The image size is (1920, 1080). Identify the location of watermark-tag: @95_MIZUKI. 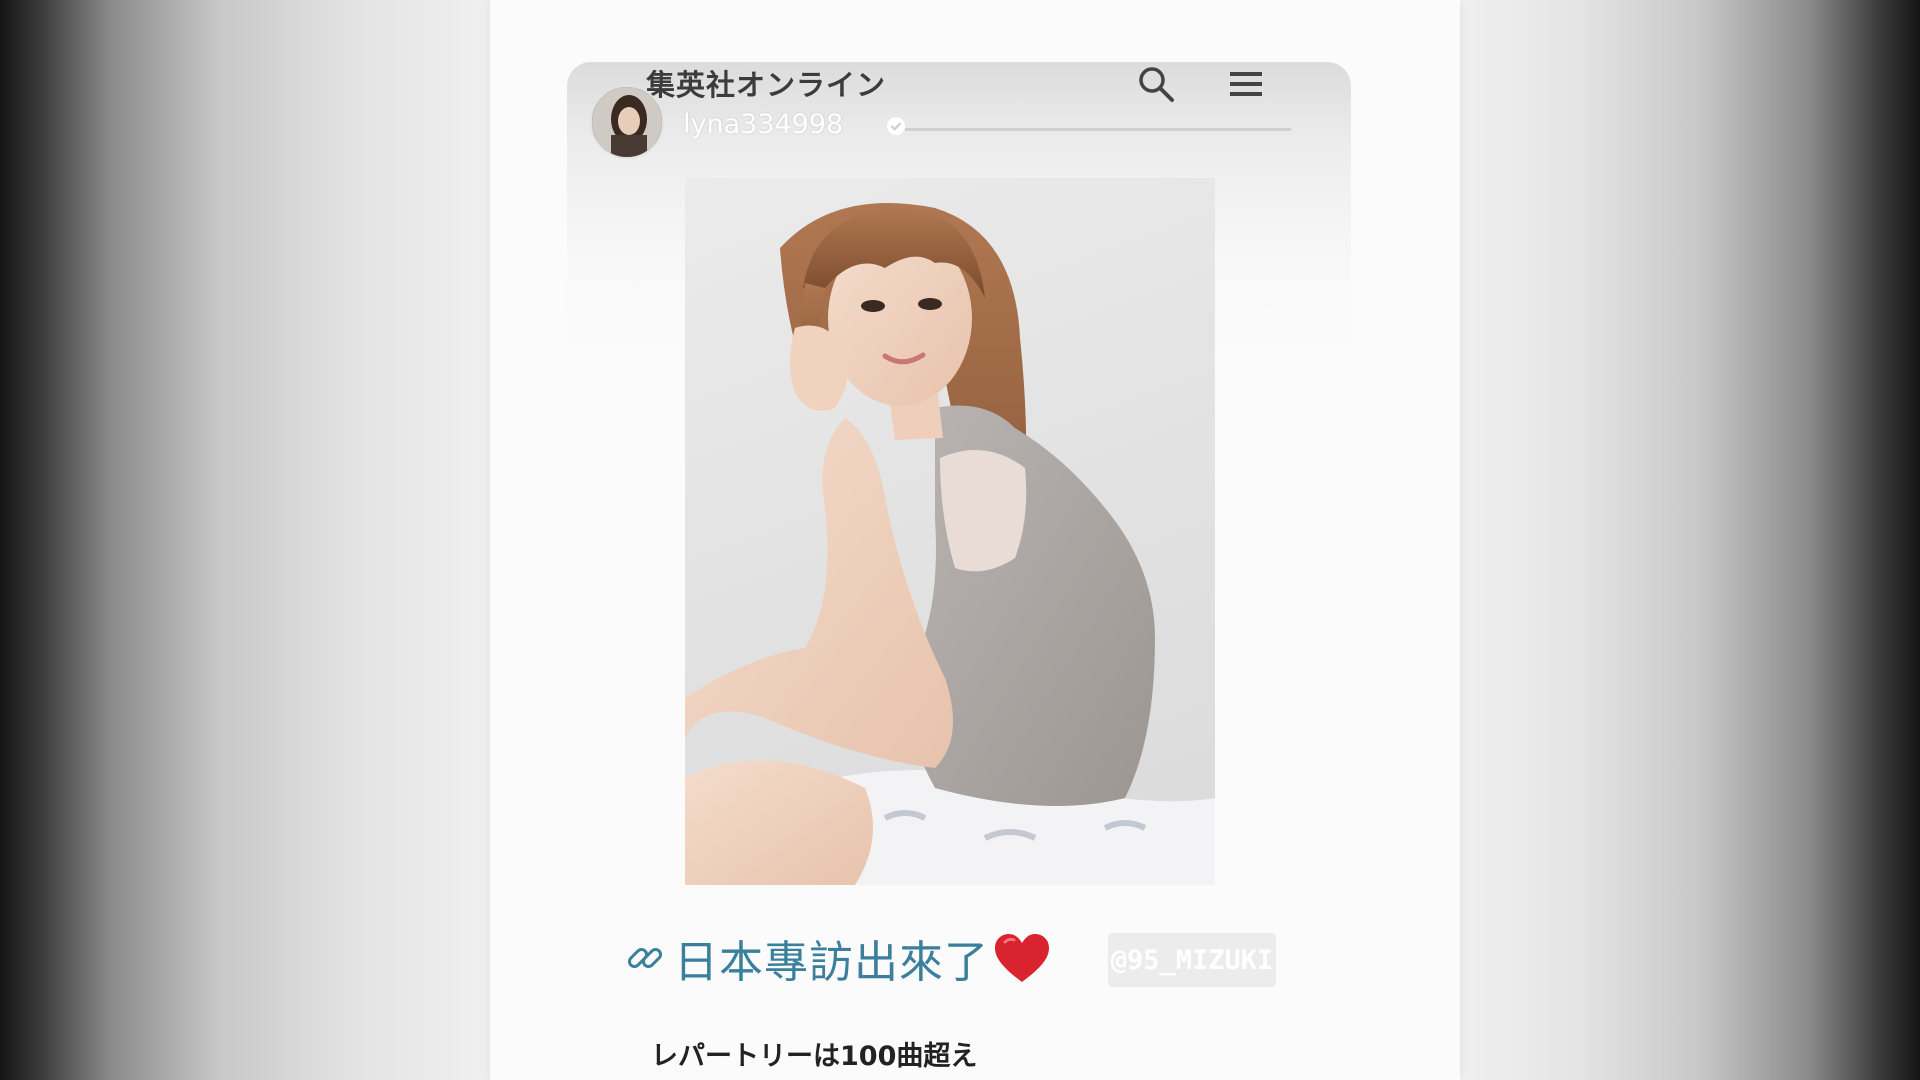
(1192, 960).